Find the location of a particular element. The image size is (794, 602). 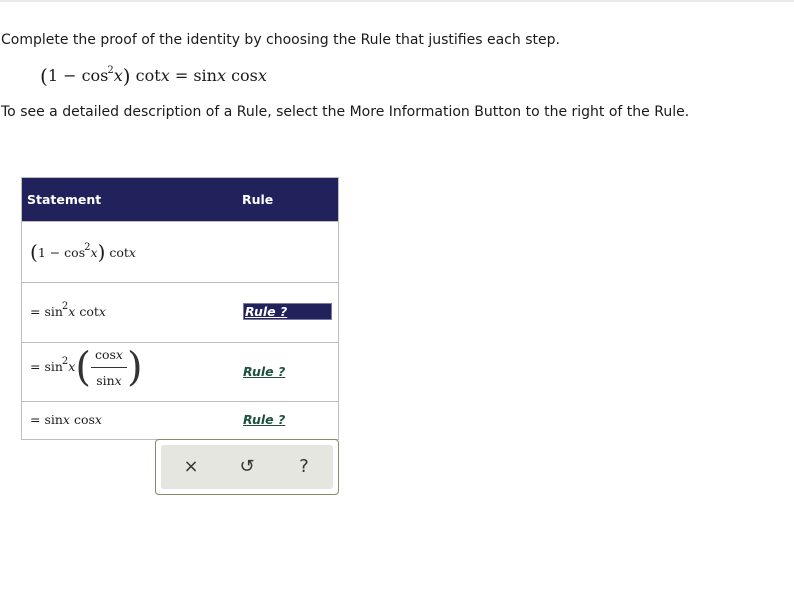

toolbar-panel: × ↺ ? is located at coordinates (247, 467).